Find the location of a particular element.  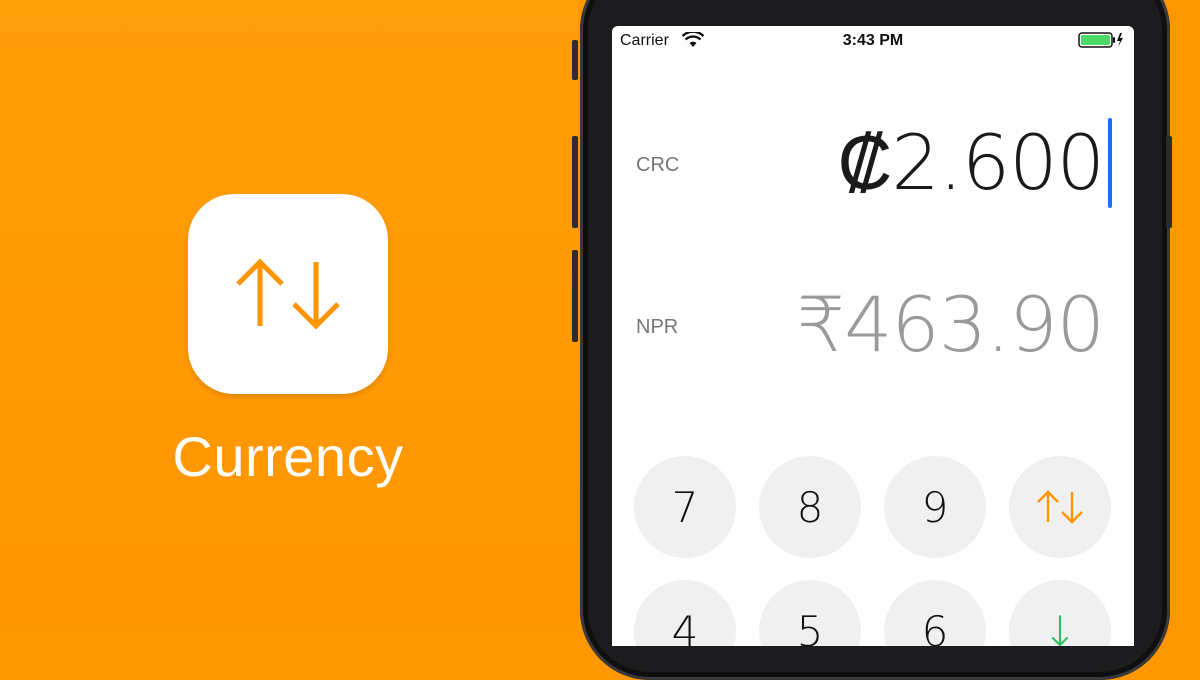

key-9: 9 is located at coordinates (935, 507).